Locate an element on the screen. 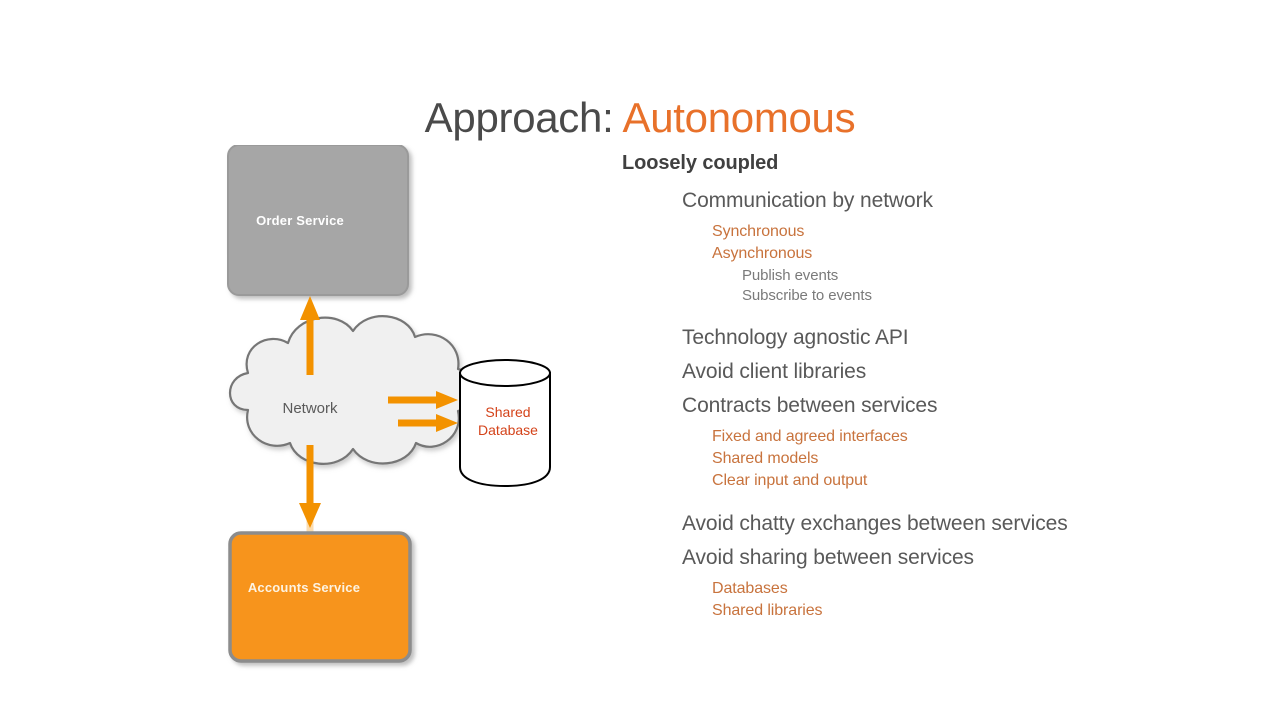  bullet-item-level-3: Shared libraries is located at coordinates (767, 610).